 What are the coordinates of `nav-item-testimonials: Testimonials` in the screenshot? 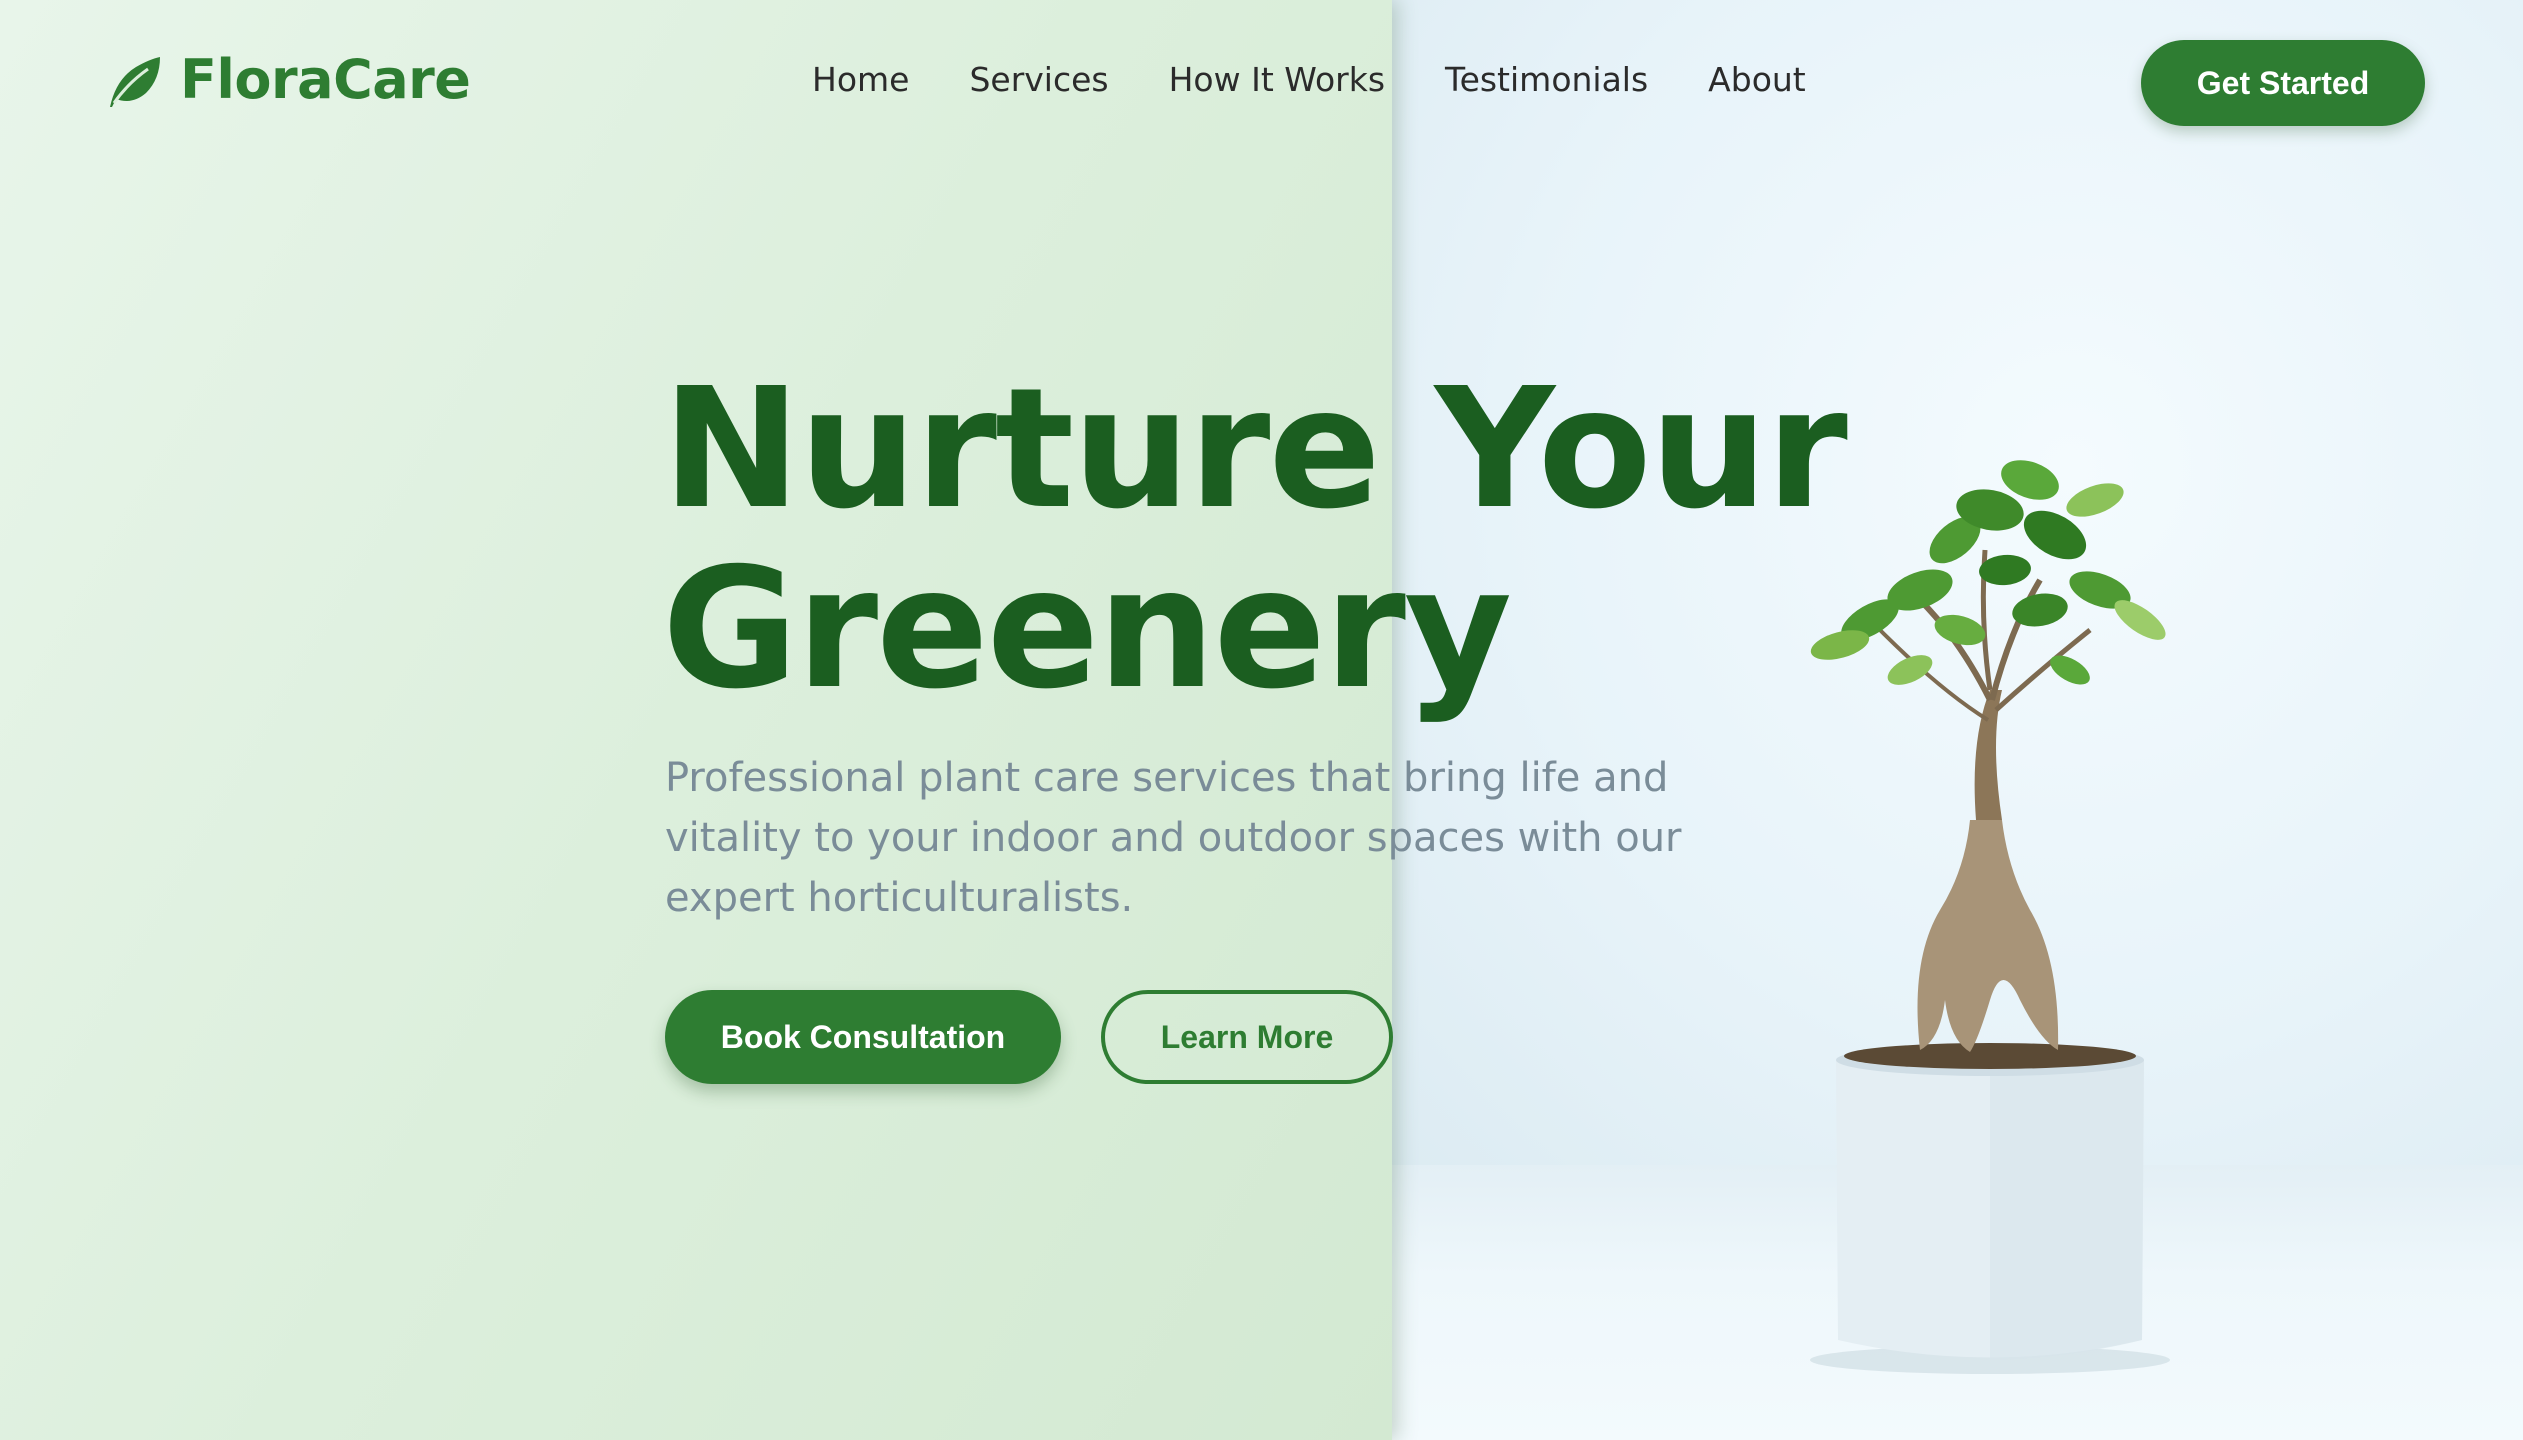 It's located at (1546, 79).